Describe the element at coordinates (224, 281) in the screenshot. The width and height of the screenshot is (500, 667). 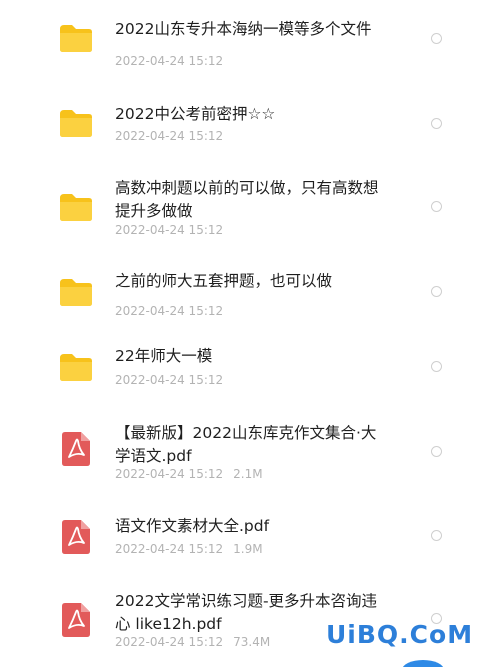
I see `file-name: 之前的师大五套押题，也可以做` at that location.